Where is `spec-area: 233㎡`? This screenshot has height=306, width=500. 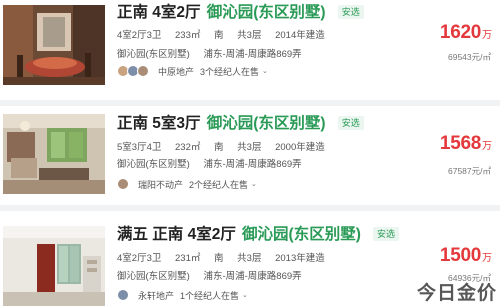 spec-area: 233㎡ is located at coordinates (188, 35).